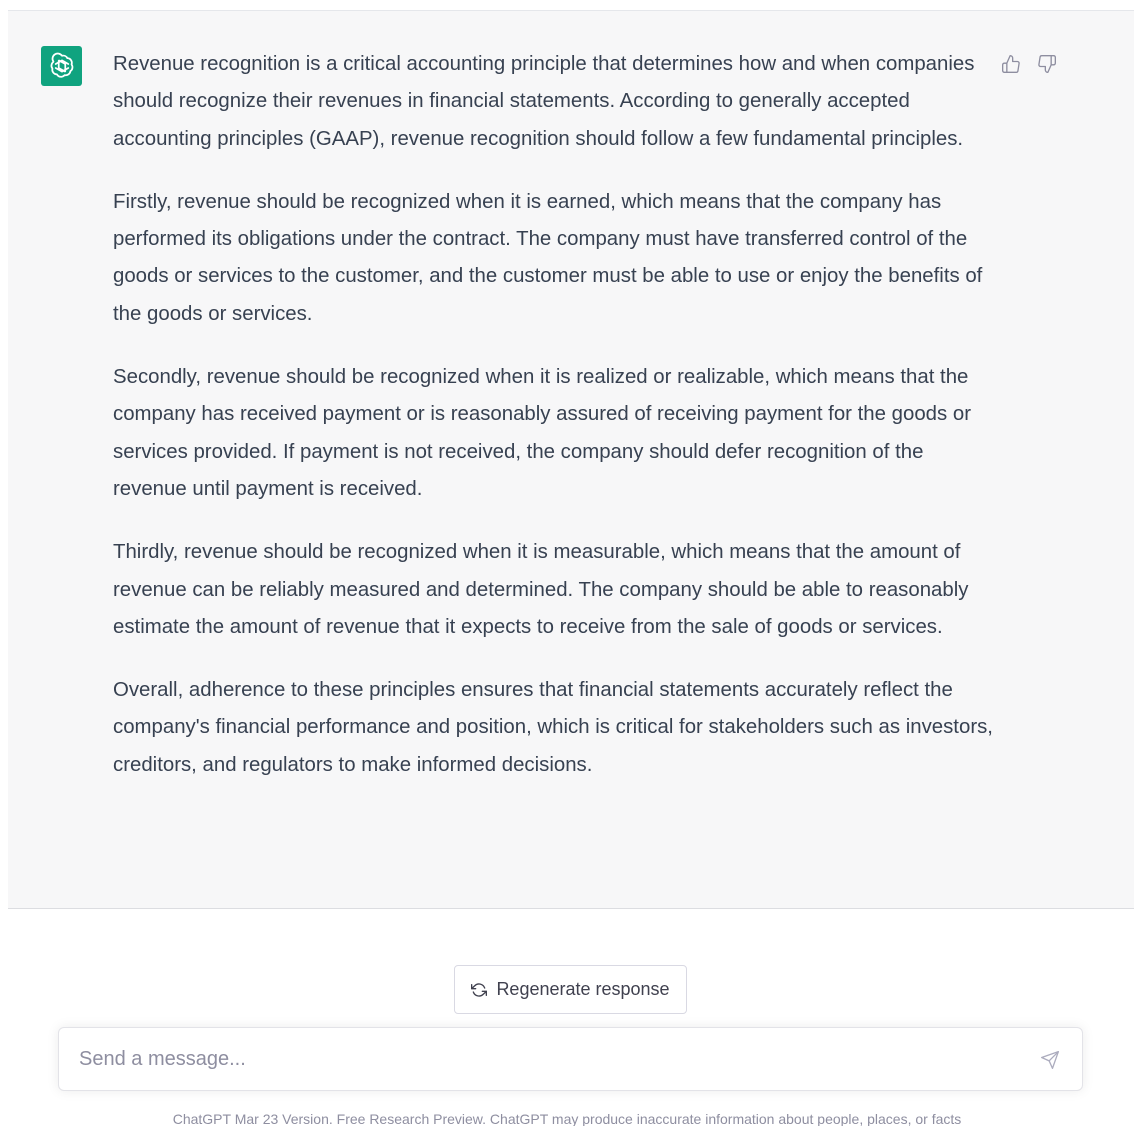 This screenshot has width=1134, height=1126. What do you see at coordinates (61, 66) in the screenshot?
I see `openai-logo-icon` at bounding box center [61, 66].